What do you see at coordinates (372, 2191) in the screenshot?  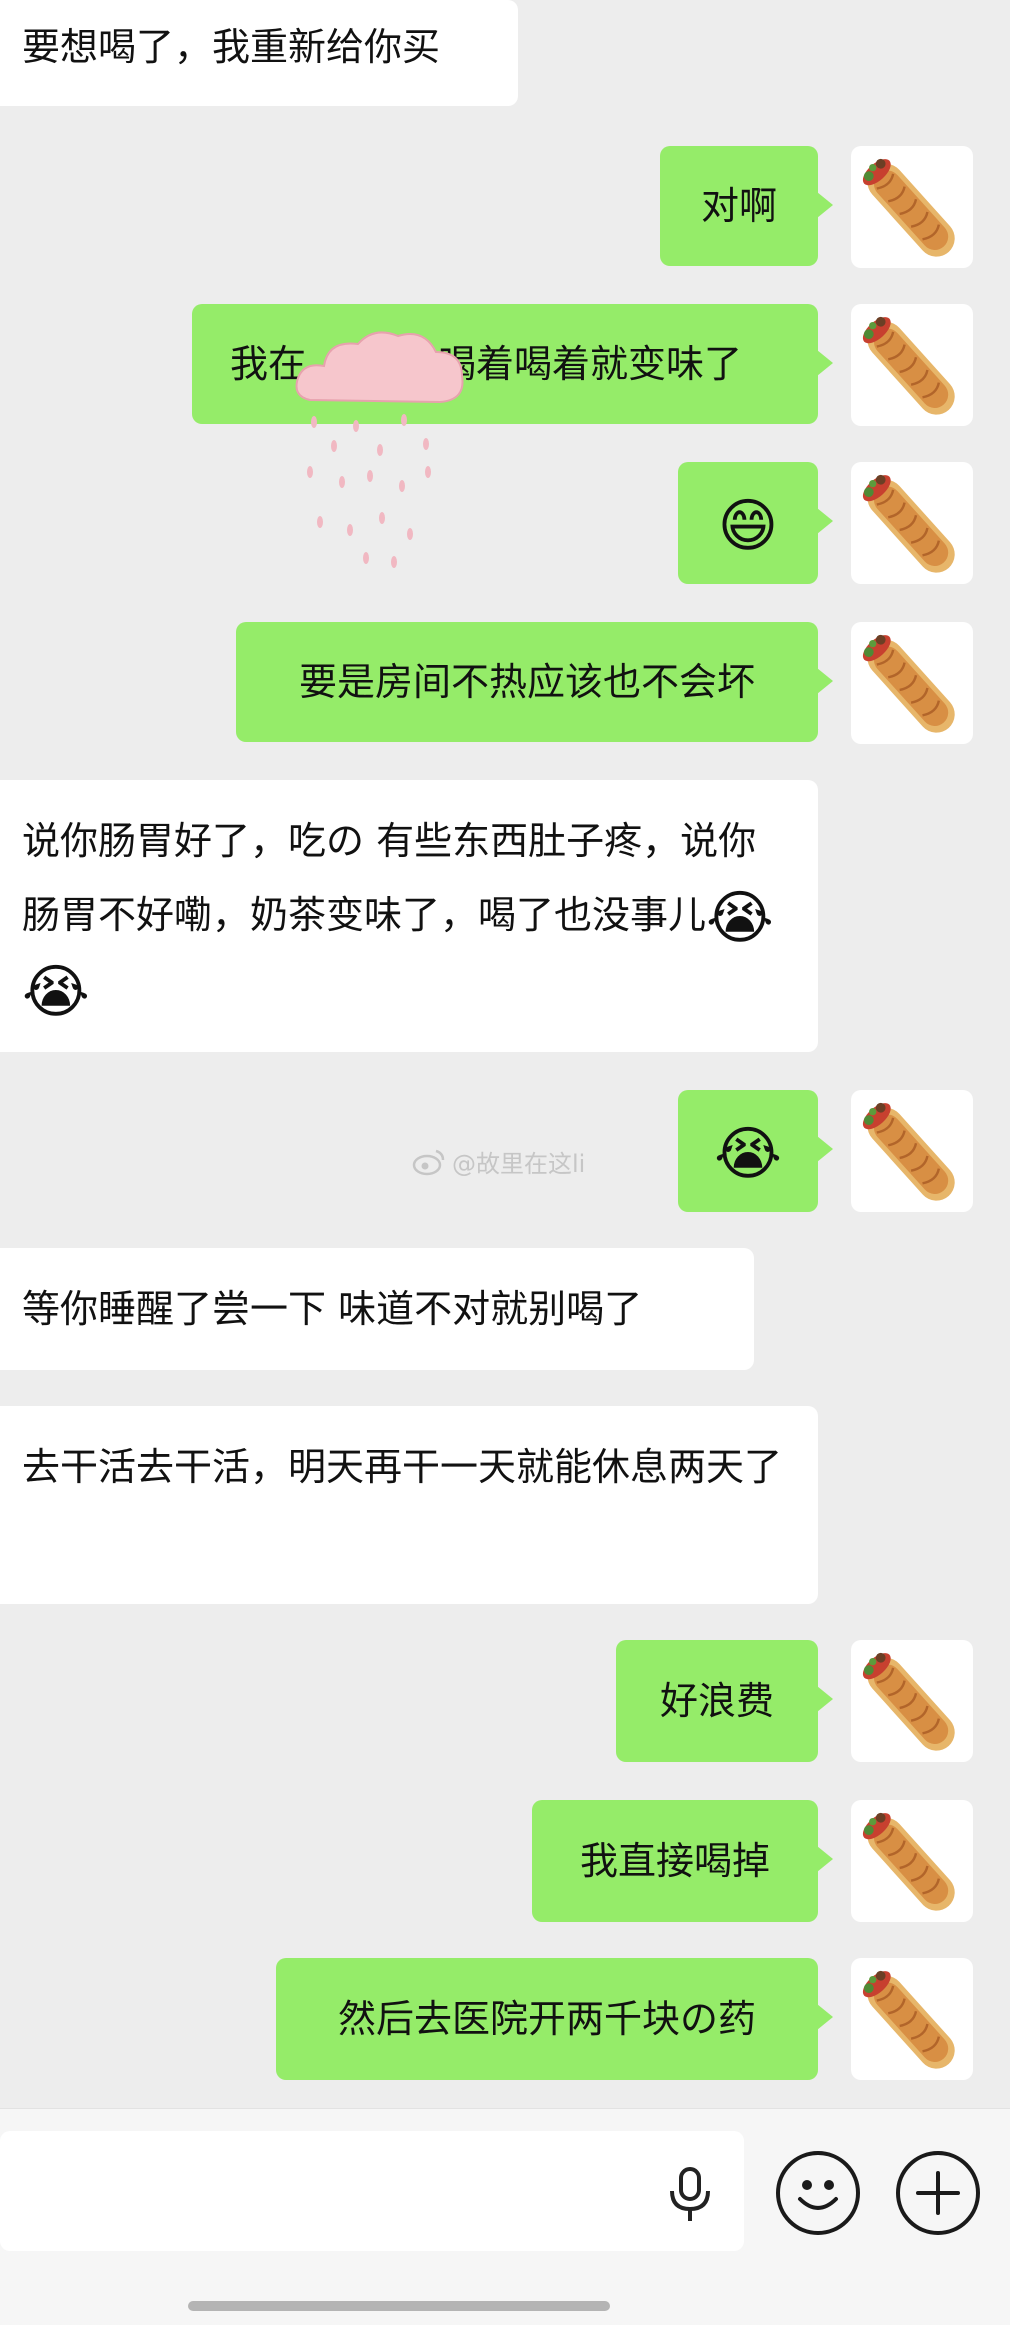 I see `message-input` at bounding box center [372, 2191].